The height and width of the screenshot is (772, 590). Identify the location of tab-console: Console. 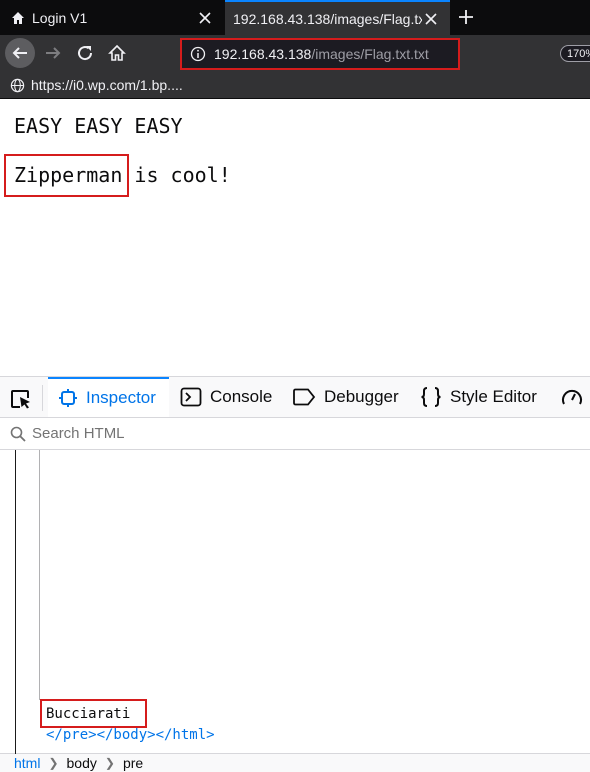
(226, 397).